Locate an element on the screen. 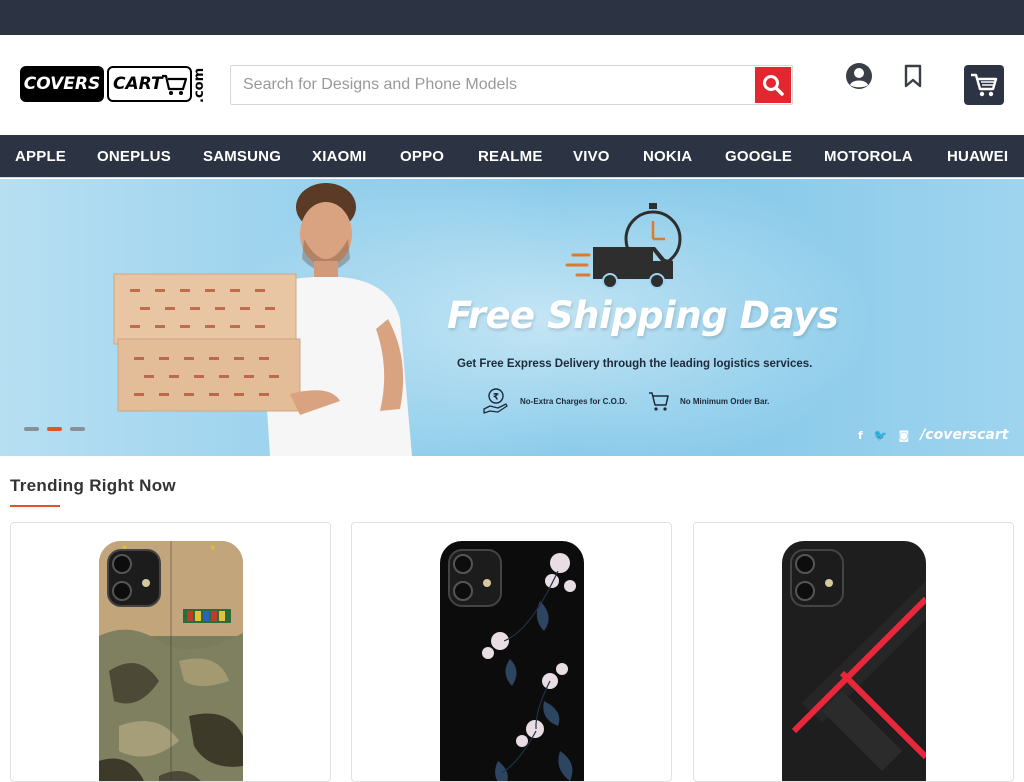 This screenshot has height=782, width=1024. slider-dots is located at coordinates (58, 429).